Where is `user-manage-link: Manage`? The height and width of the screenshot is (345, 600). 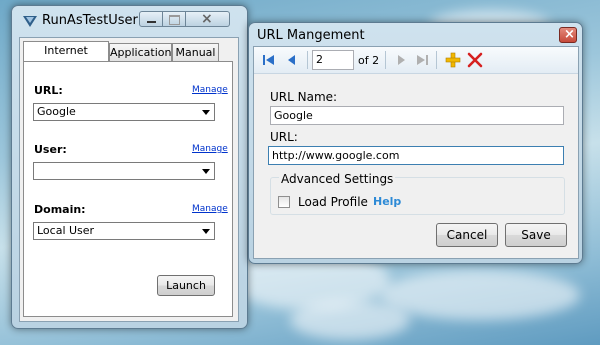 user-manage-link: Manage is located at coordinates (210, 149).